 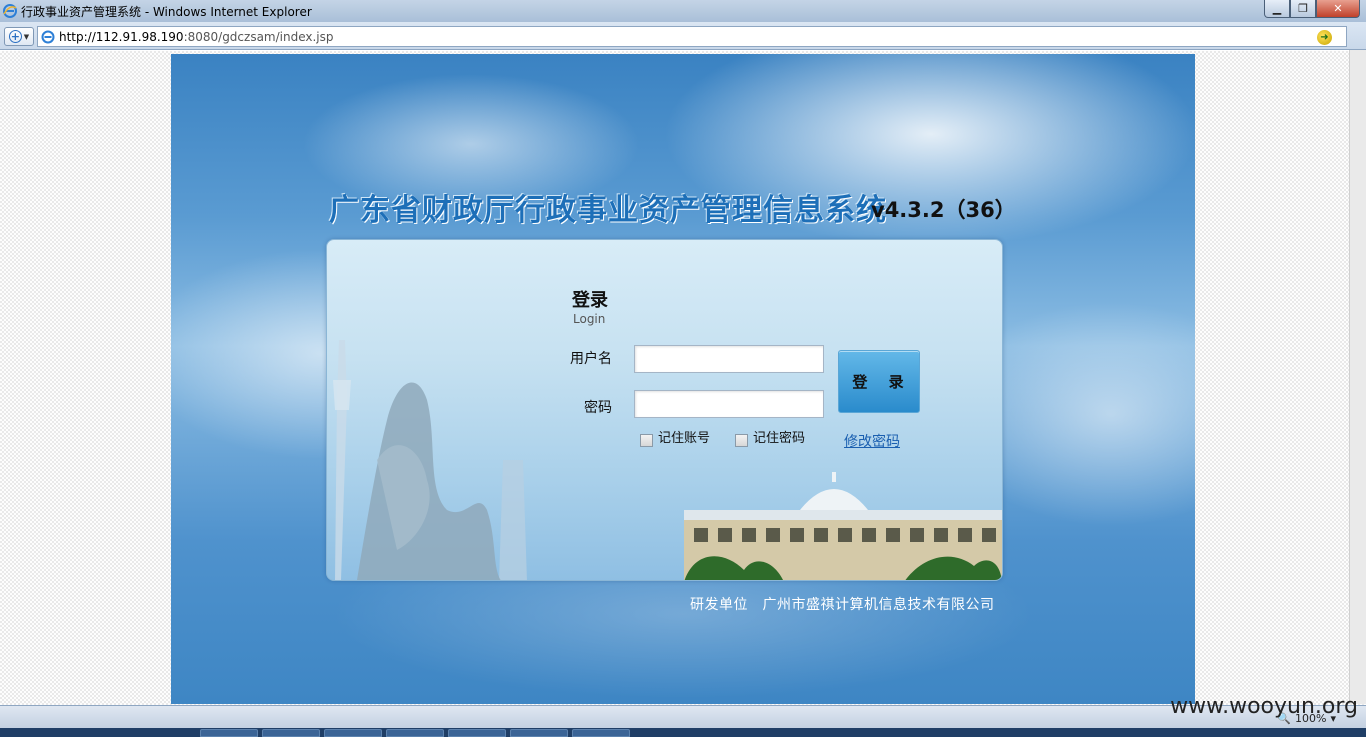 I want to click on ie-icon, so click(x=10, y=11).